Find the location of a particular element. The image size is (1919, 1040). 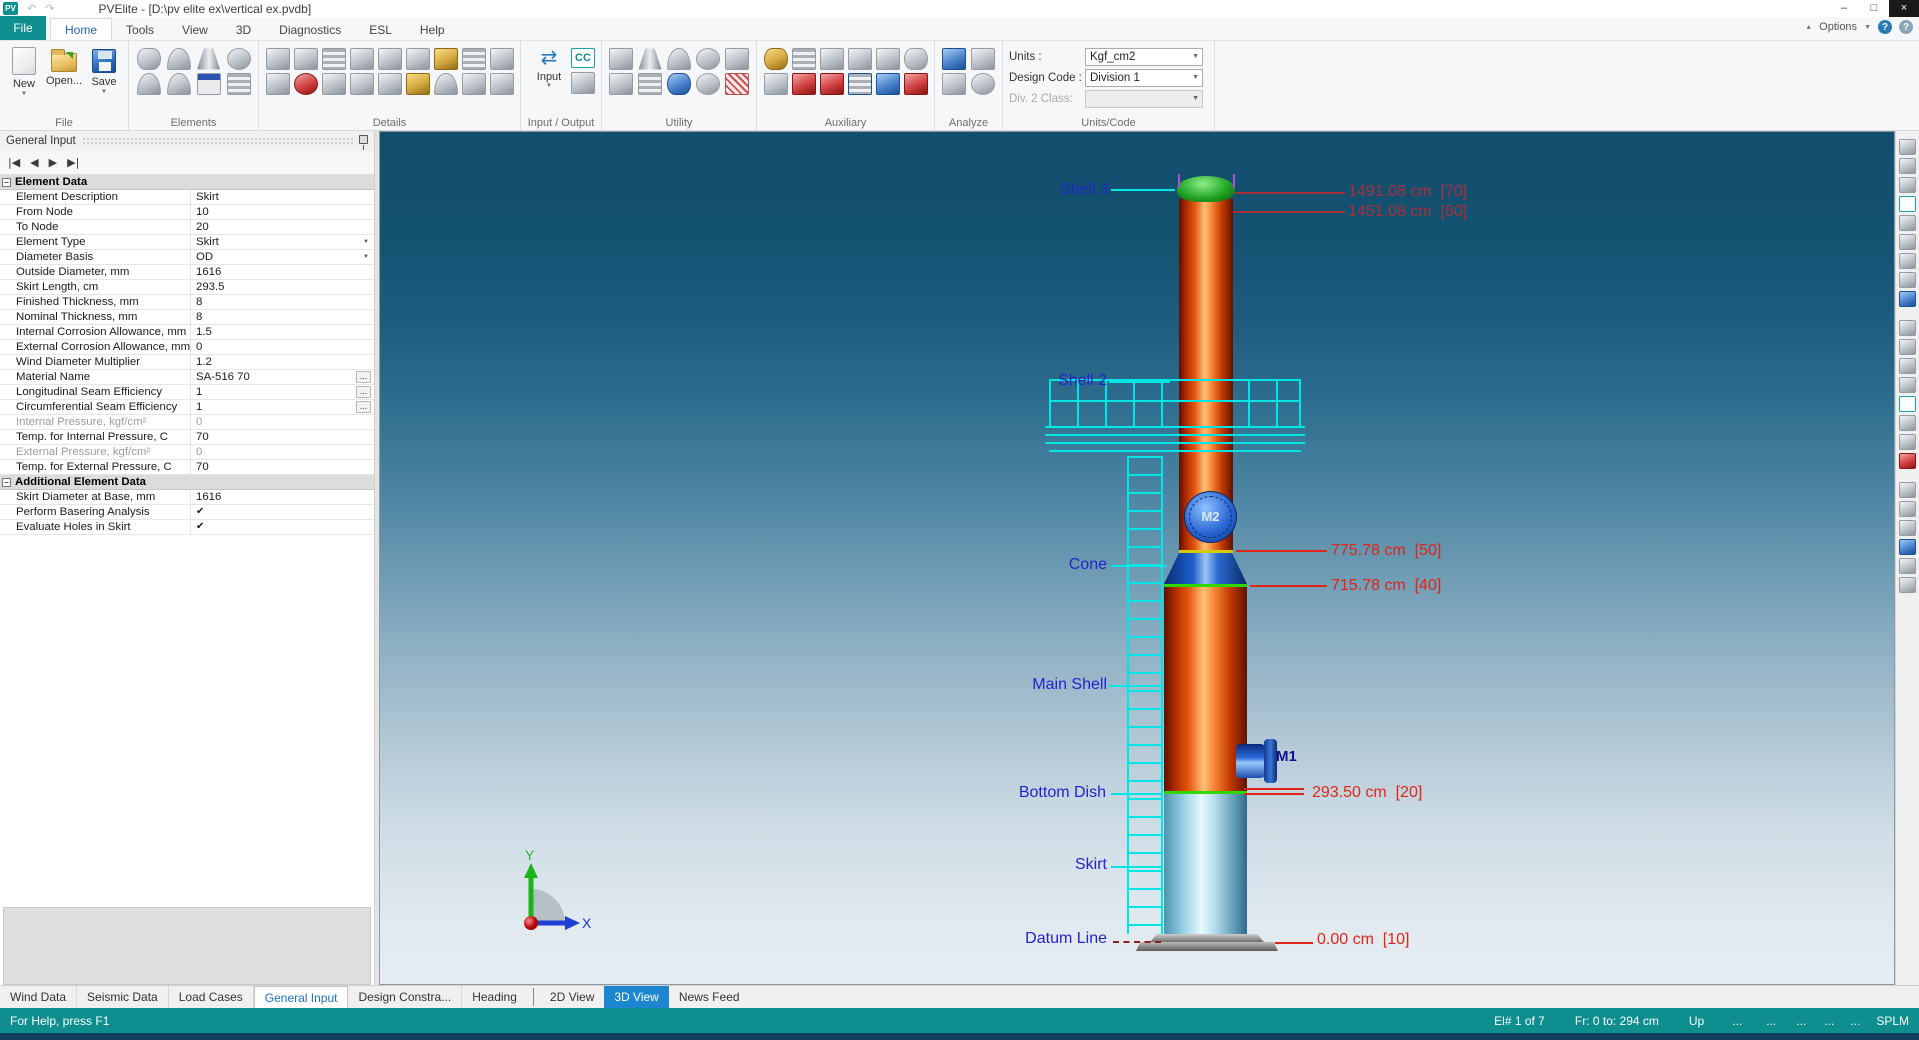

conical-section-icon is located at coordinates (208, 59).